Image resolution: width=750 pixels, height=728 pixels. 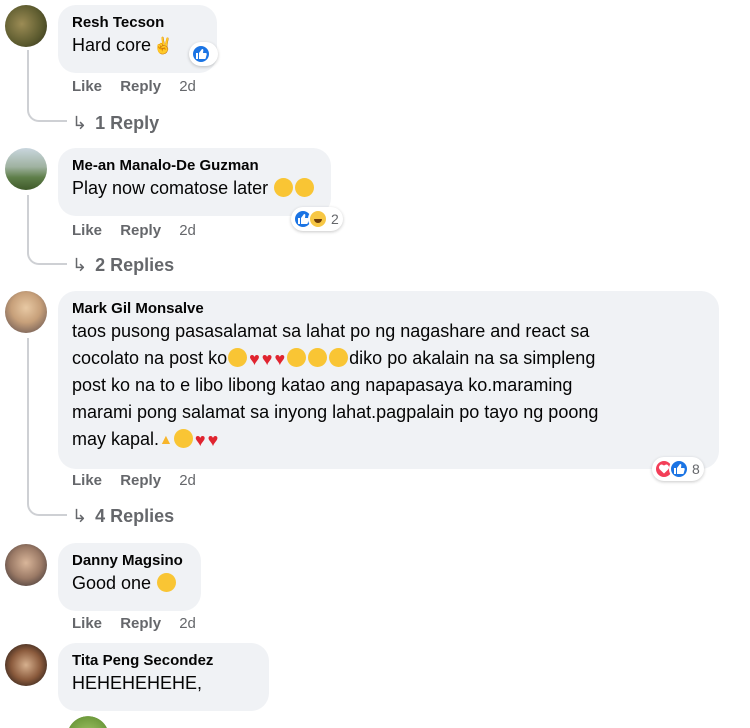 I want to click on view-replies-button: ↳ 1 Reply, so click(x=115, y=123).